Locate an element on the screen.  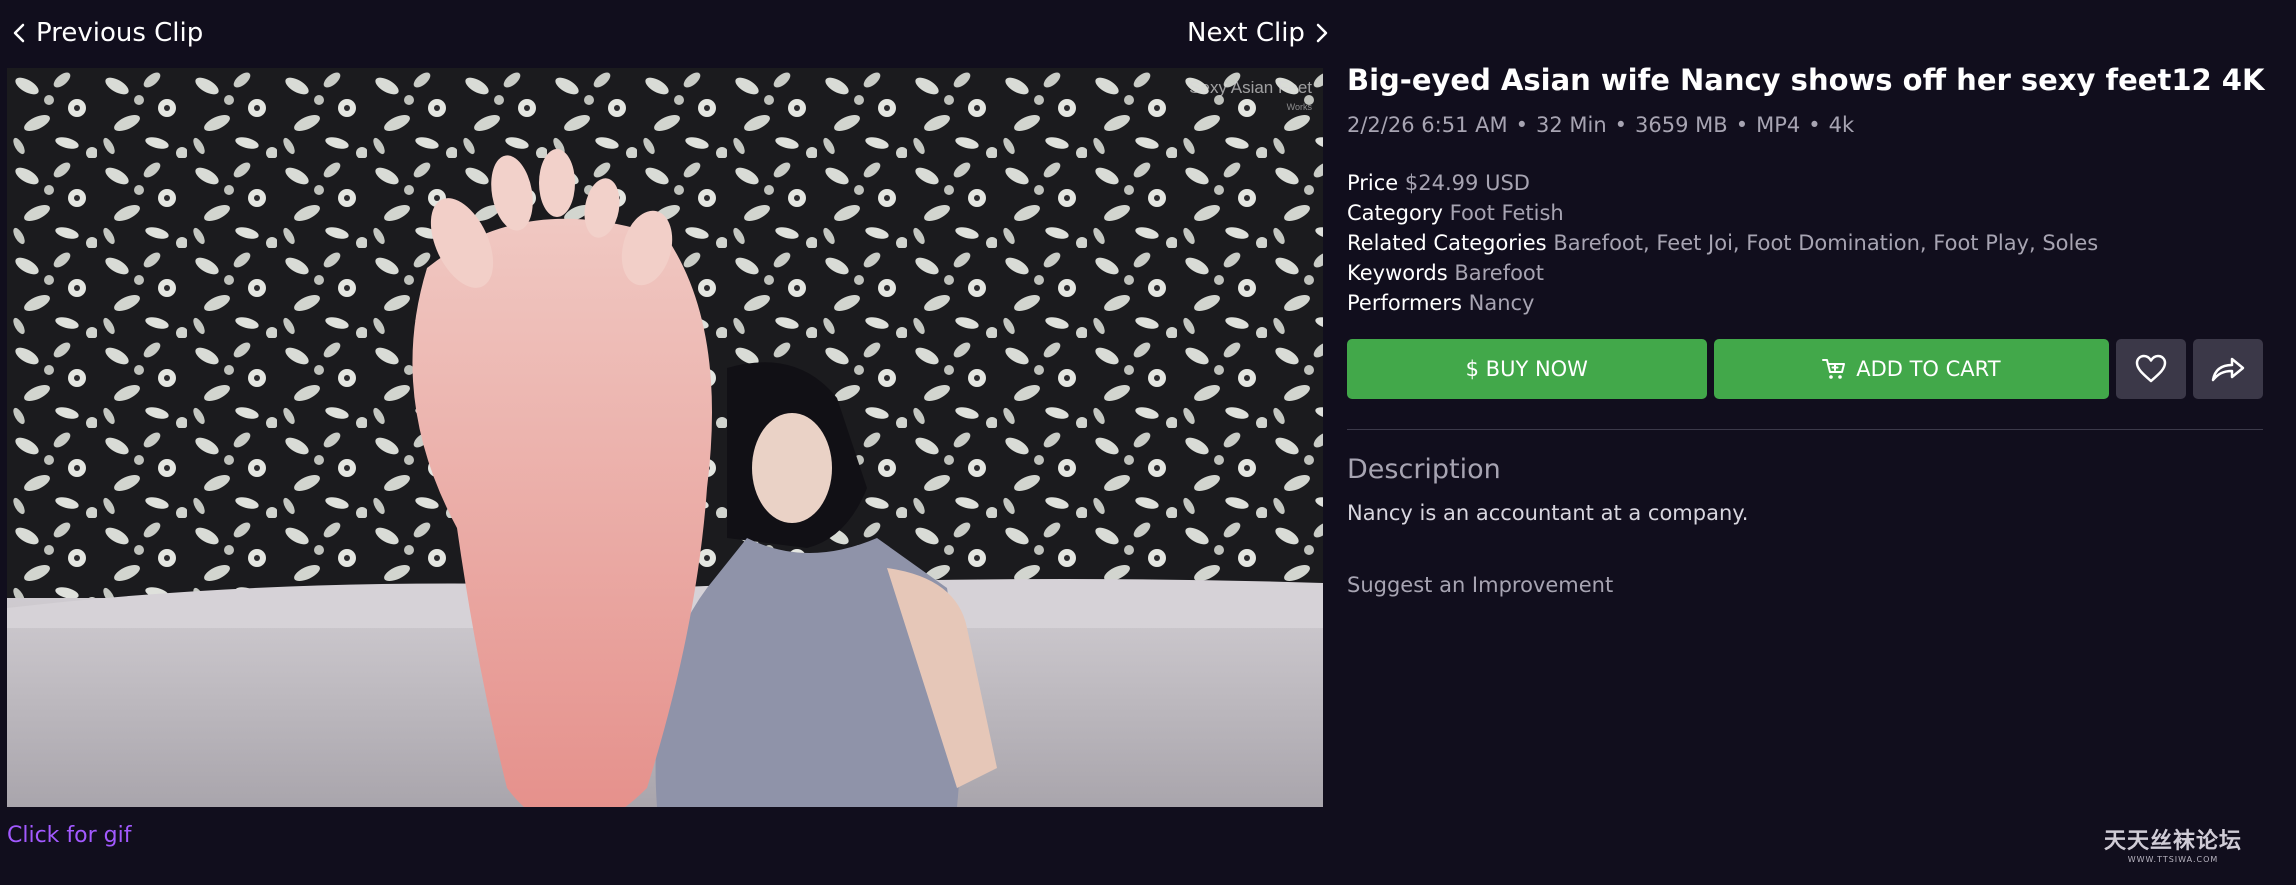
next-clip-label: Next Clip is located at coordinates (1246, 33).